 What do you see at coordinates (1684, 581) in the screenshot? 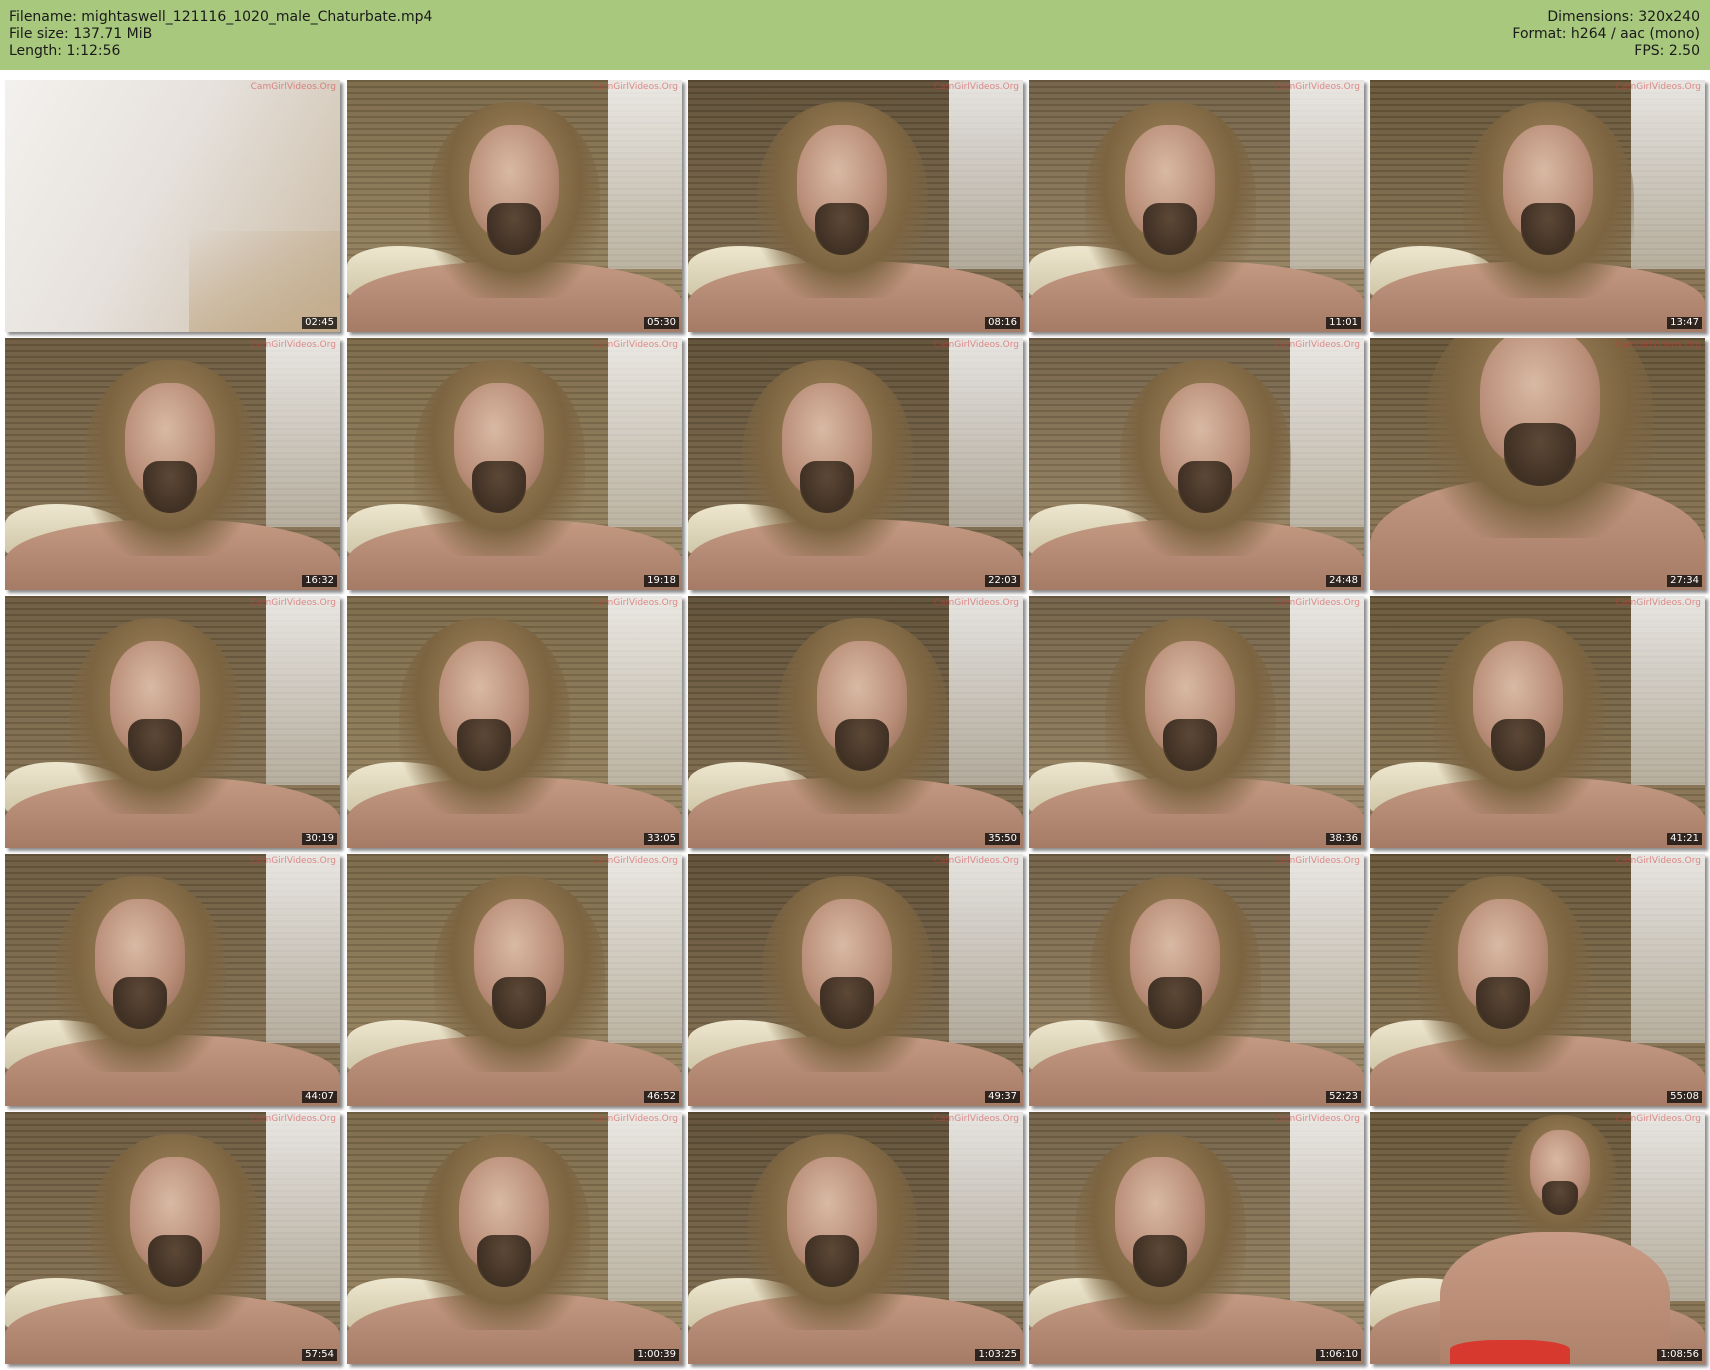
I see `timestamp-label: 27:34` at bounding box center [1684, 581].